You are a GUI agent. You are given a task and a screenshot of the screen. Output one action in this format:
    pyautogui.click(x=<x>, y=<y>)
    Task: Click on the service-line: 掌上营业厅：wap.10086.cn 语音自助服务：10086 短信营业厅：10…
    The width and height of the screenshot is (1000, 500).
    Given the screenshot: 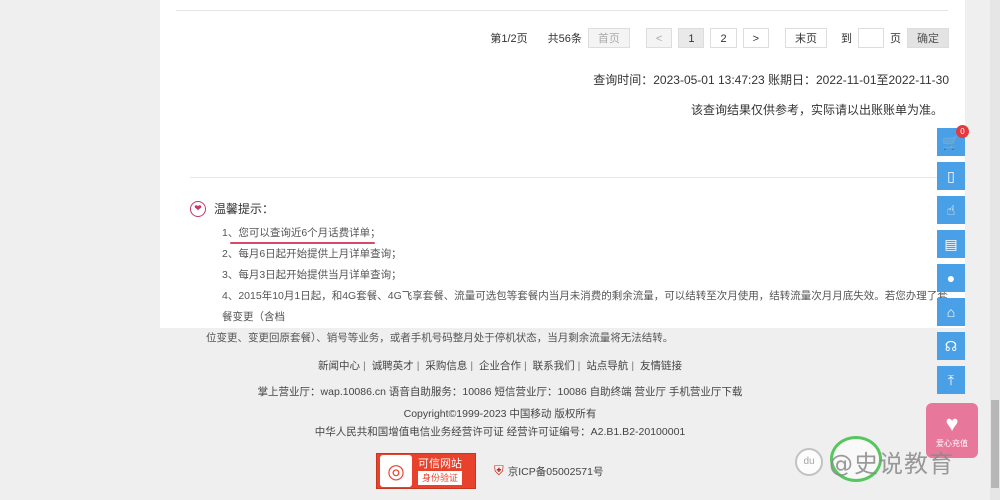 What is the action you would take?
    pyautogui.click(x=500, y=392)
    